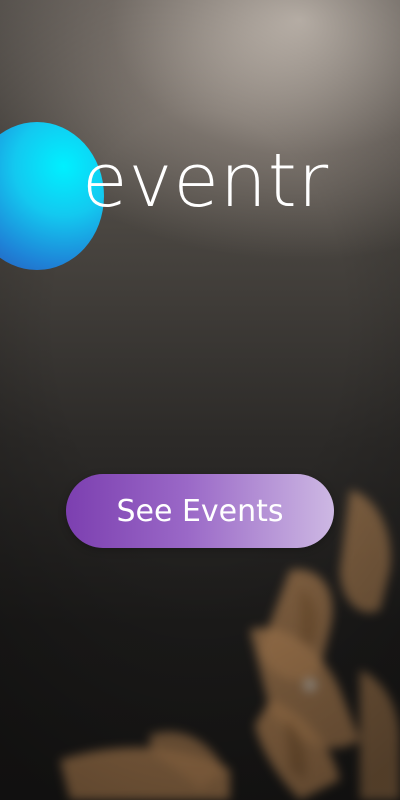  What do you see at coordinates (200, 511) in the screenshot?
I see `see-events-button: See Events` at bounding box center [200, 511].